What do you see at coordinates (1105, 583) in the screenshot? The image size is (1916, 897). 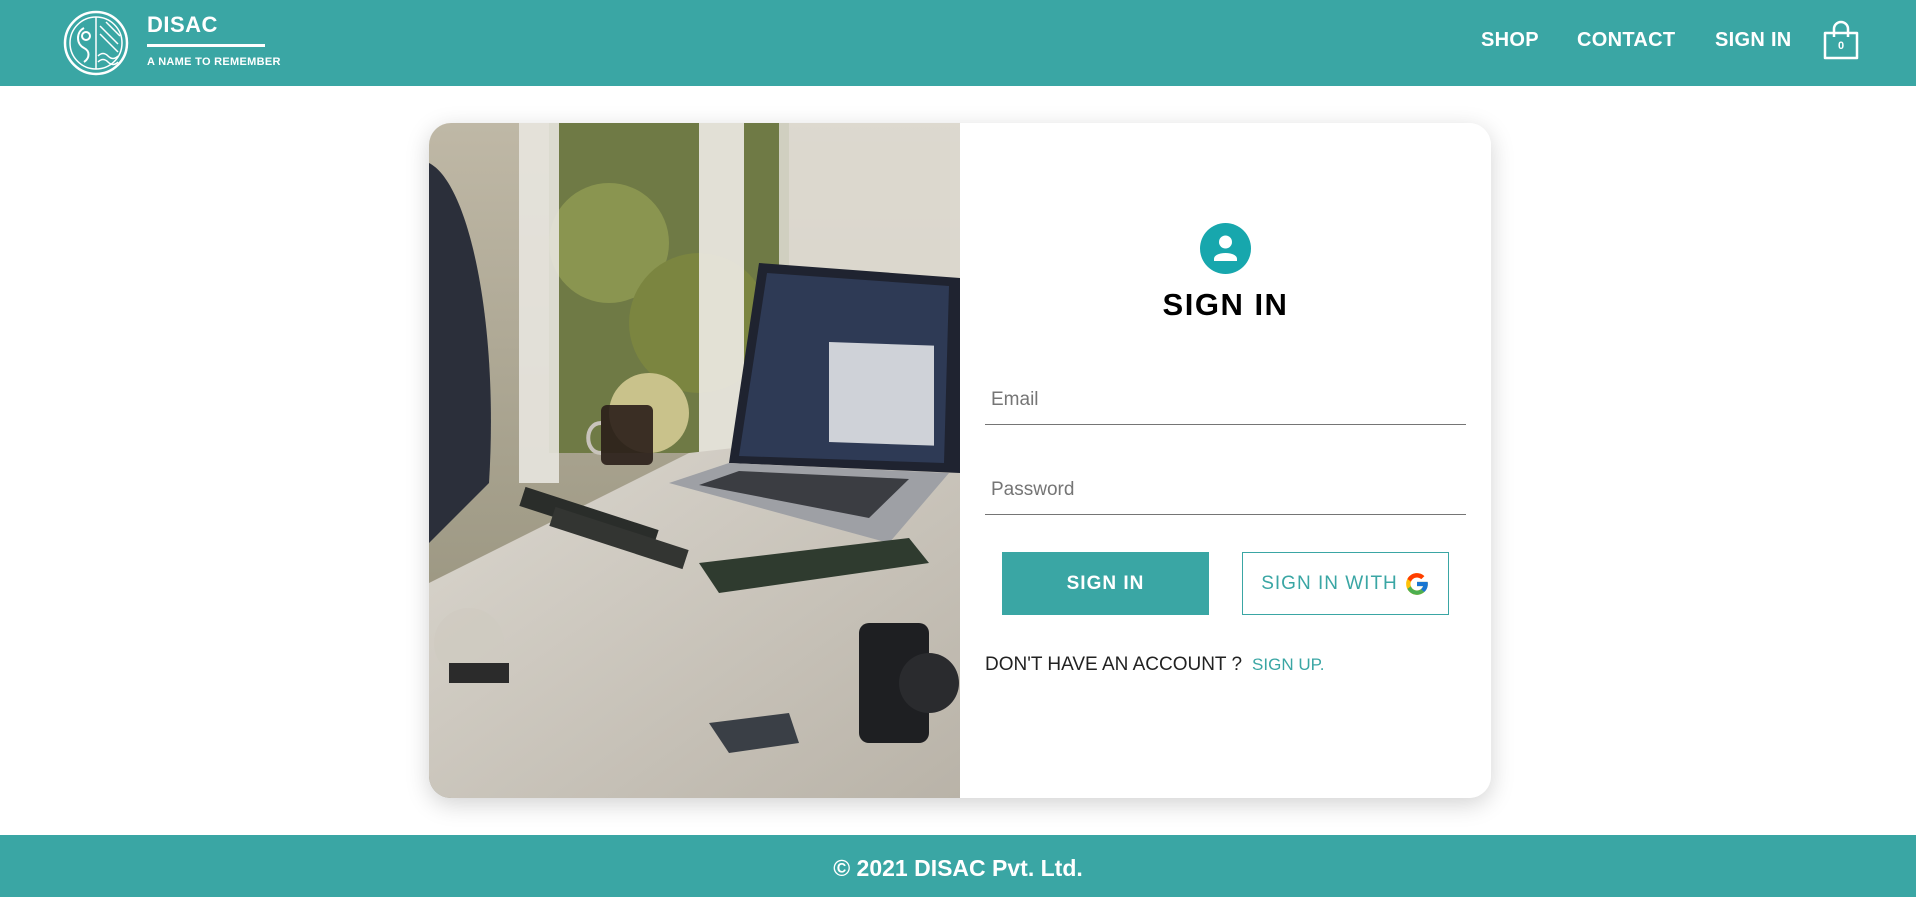 I see `sign-in-button: SIGN IN` at bounding box center [1105, 583].